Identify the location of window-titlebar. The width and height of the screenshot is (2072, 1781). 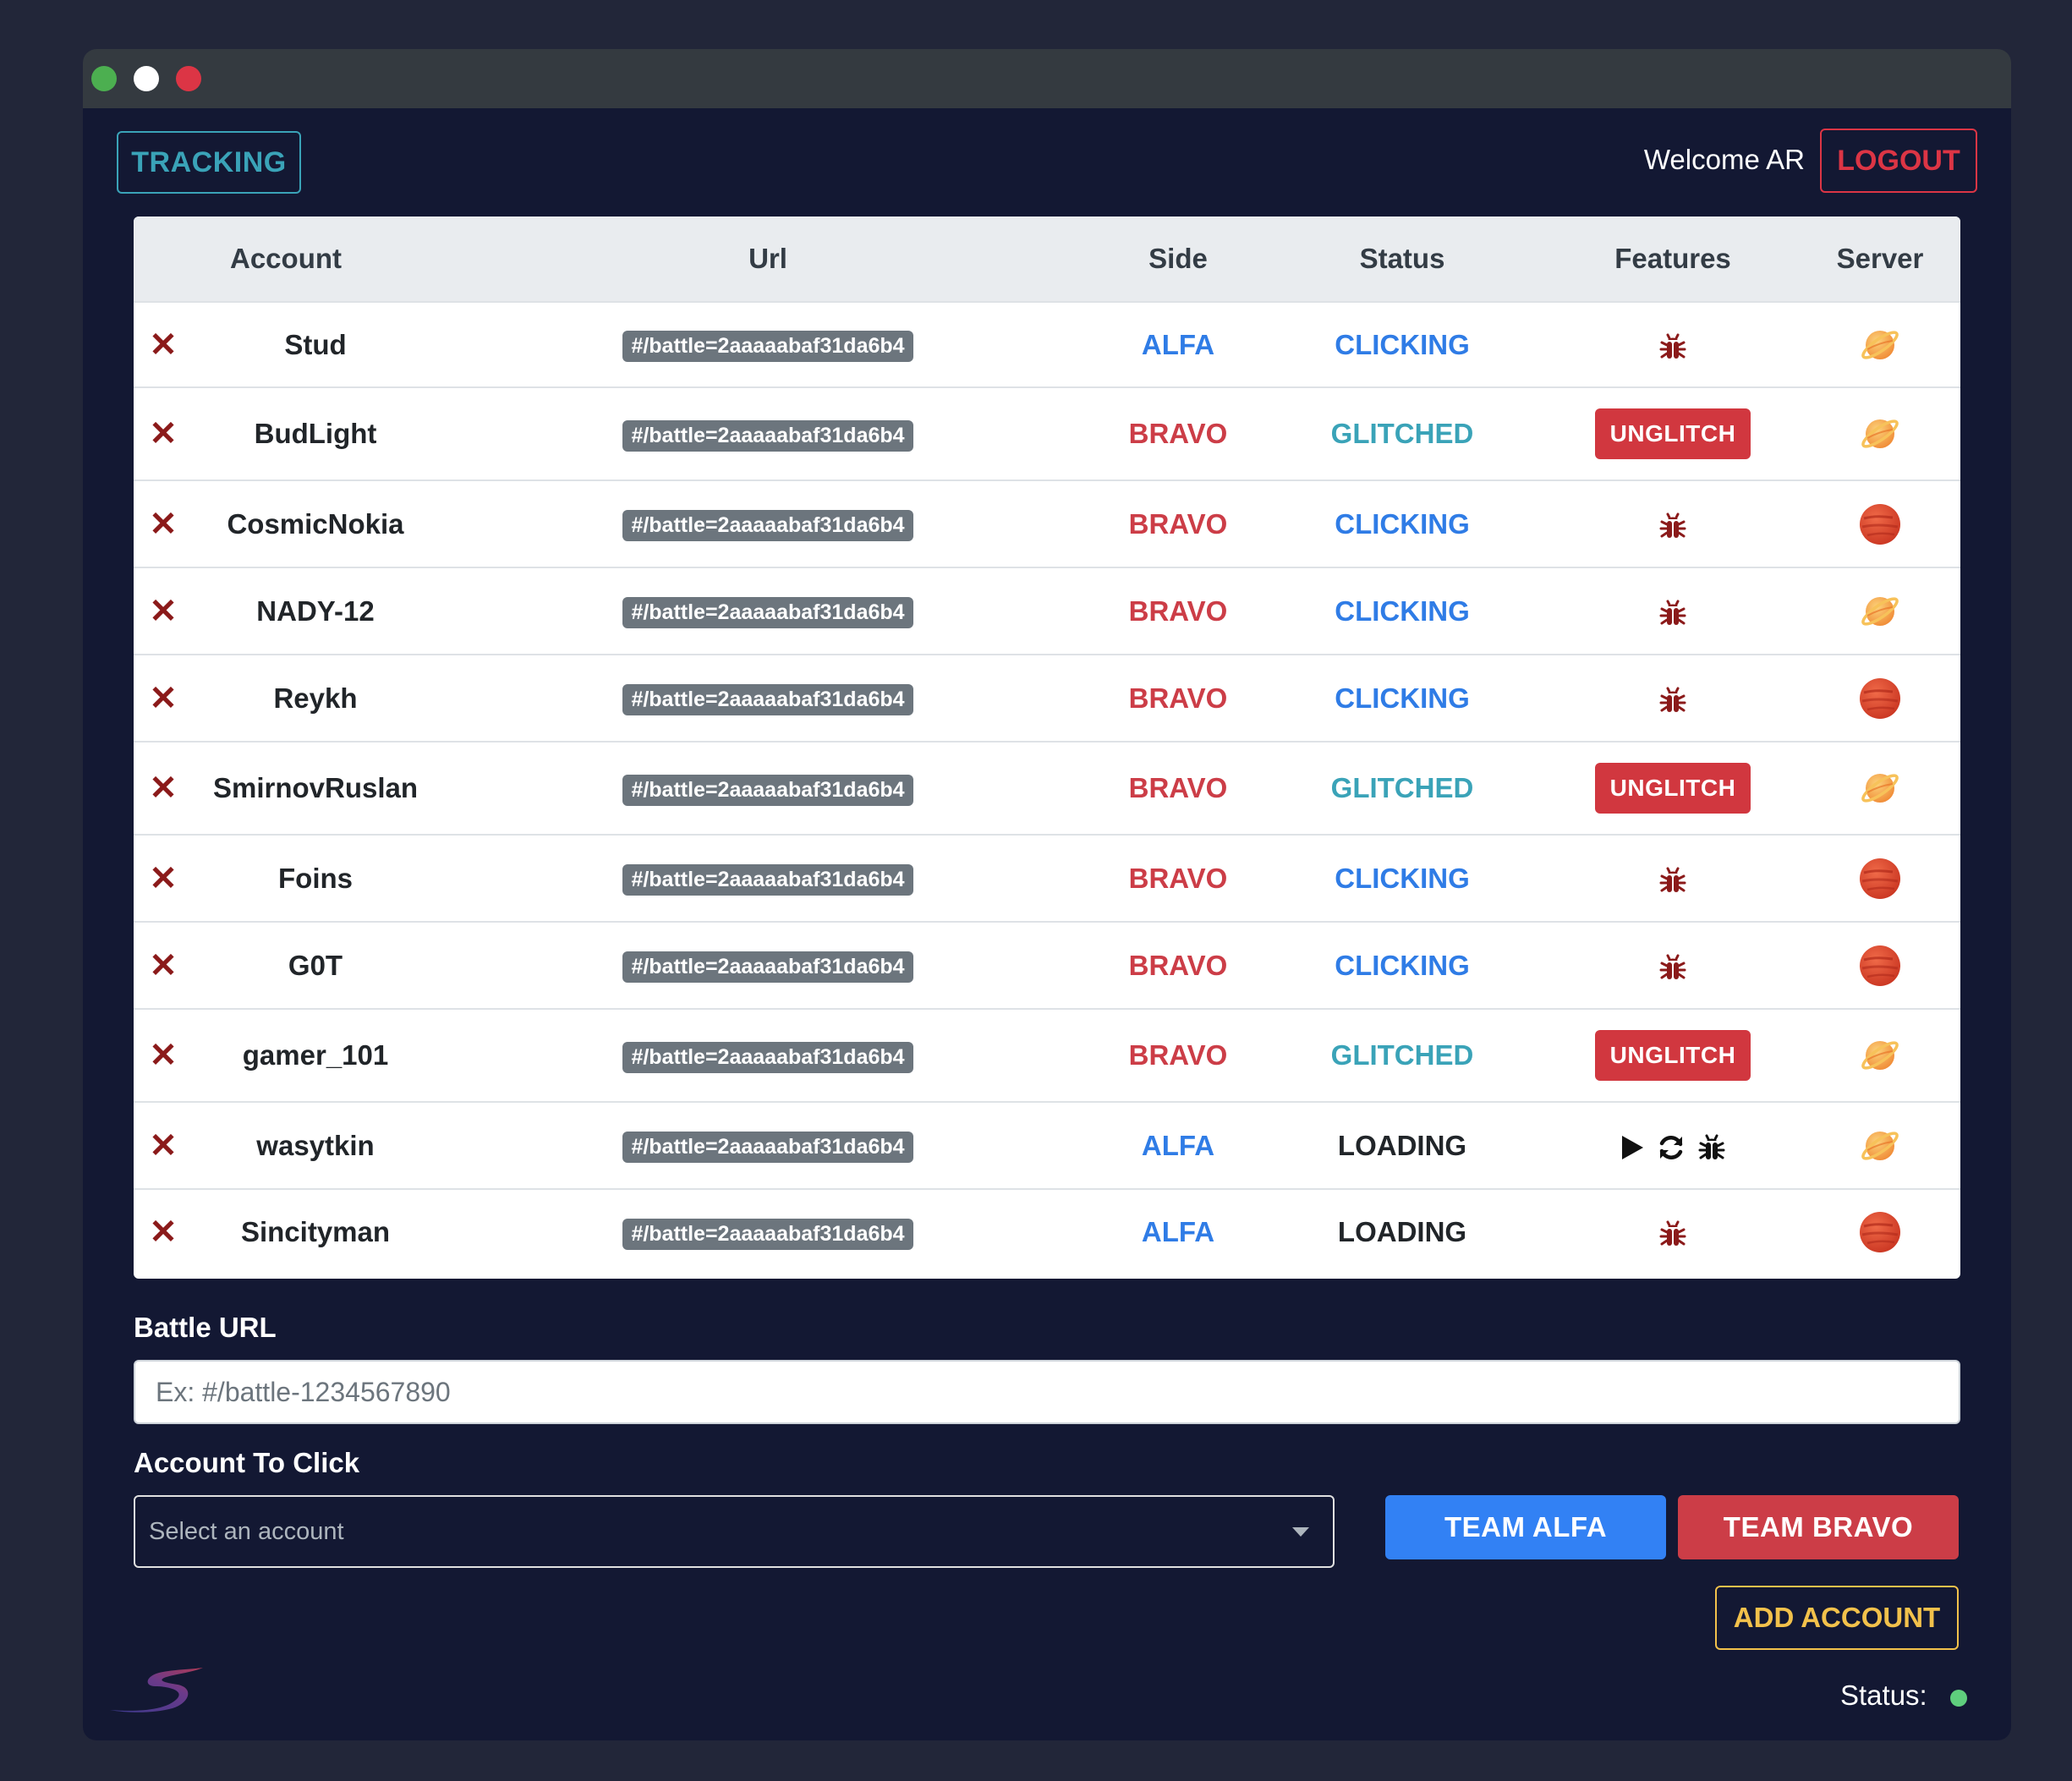
(1047, 78).